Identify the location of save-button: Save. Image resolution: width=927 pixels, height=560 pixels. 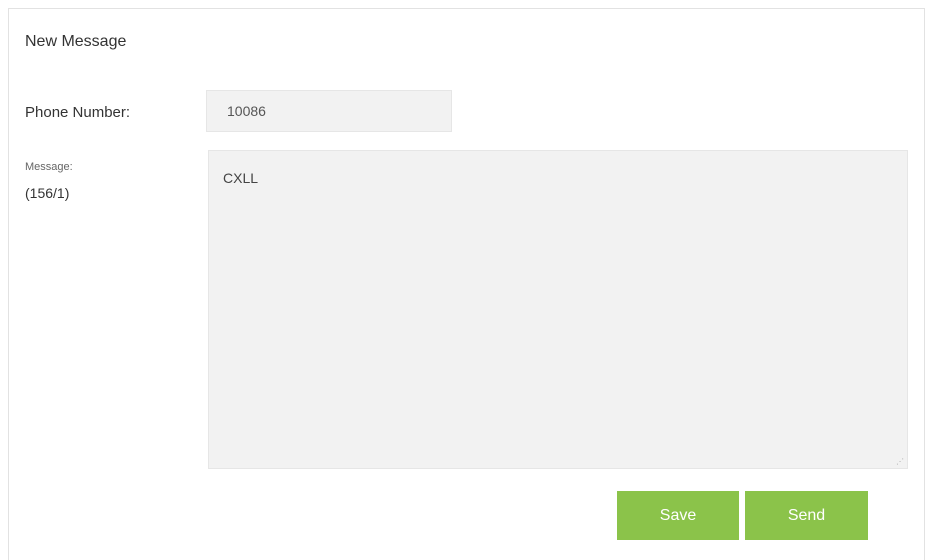
(678, 515).